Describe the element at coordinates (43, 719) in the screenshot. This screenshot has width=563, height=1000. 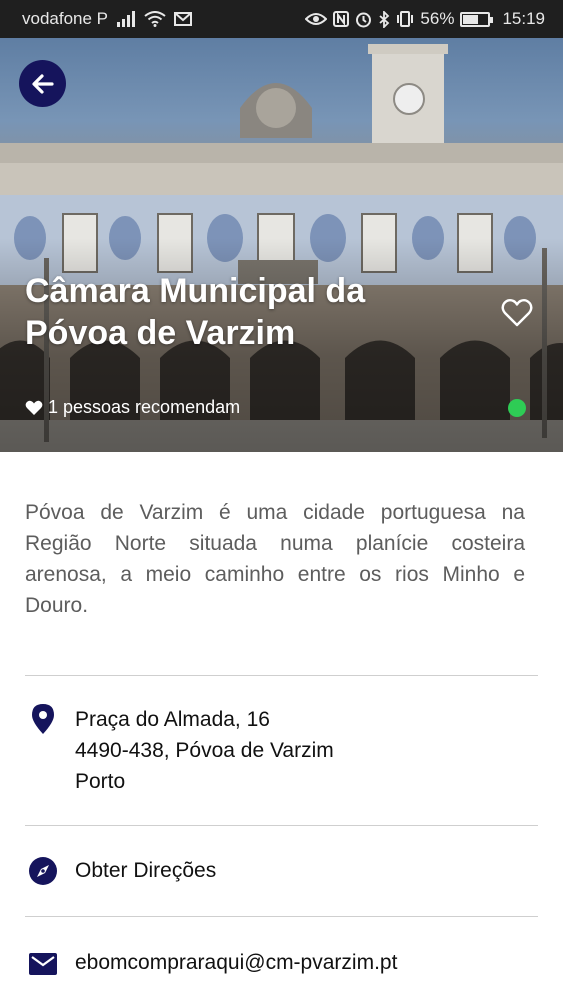
I see `location-pin-icon` at that location.